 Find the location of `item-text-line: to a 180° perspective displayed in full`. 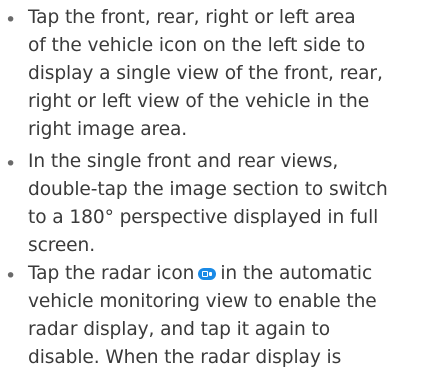

item-text-line: to a 180° perspective displayed in full is located at coordinates (203, 217).